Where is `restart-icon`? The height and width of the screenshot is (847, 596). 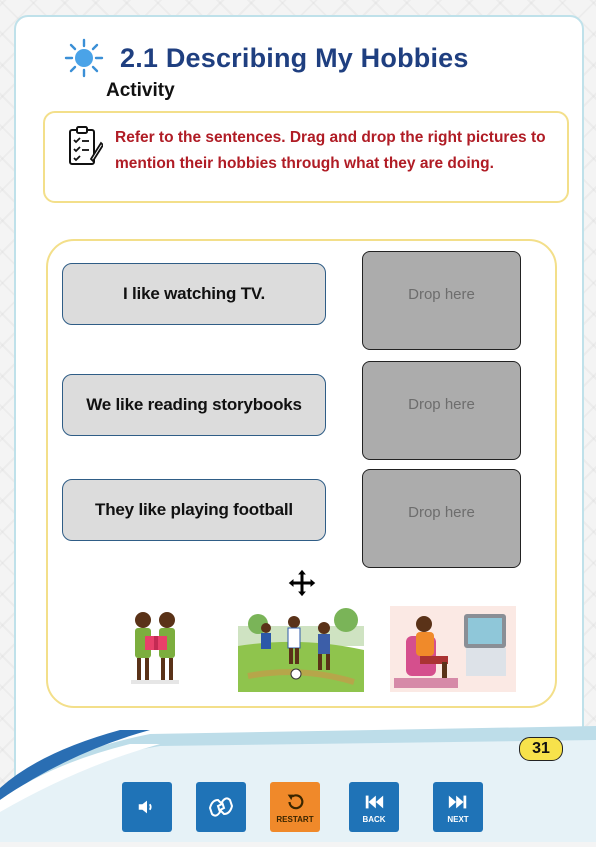 restart-icon is located at coordinates (295, 801).